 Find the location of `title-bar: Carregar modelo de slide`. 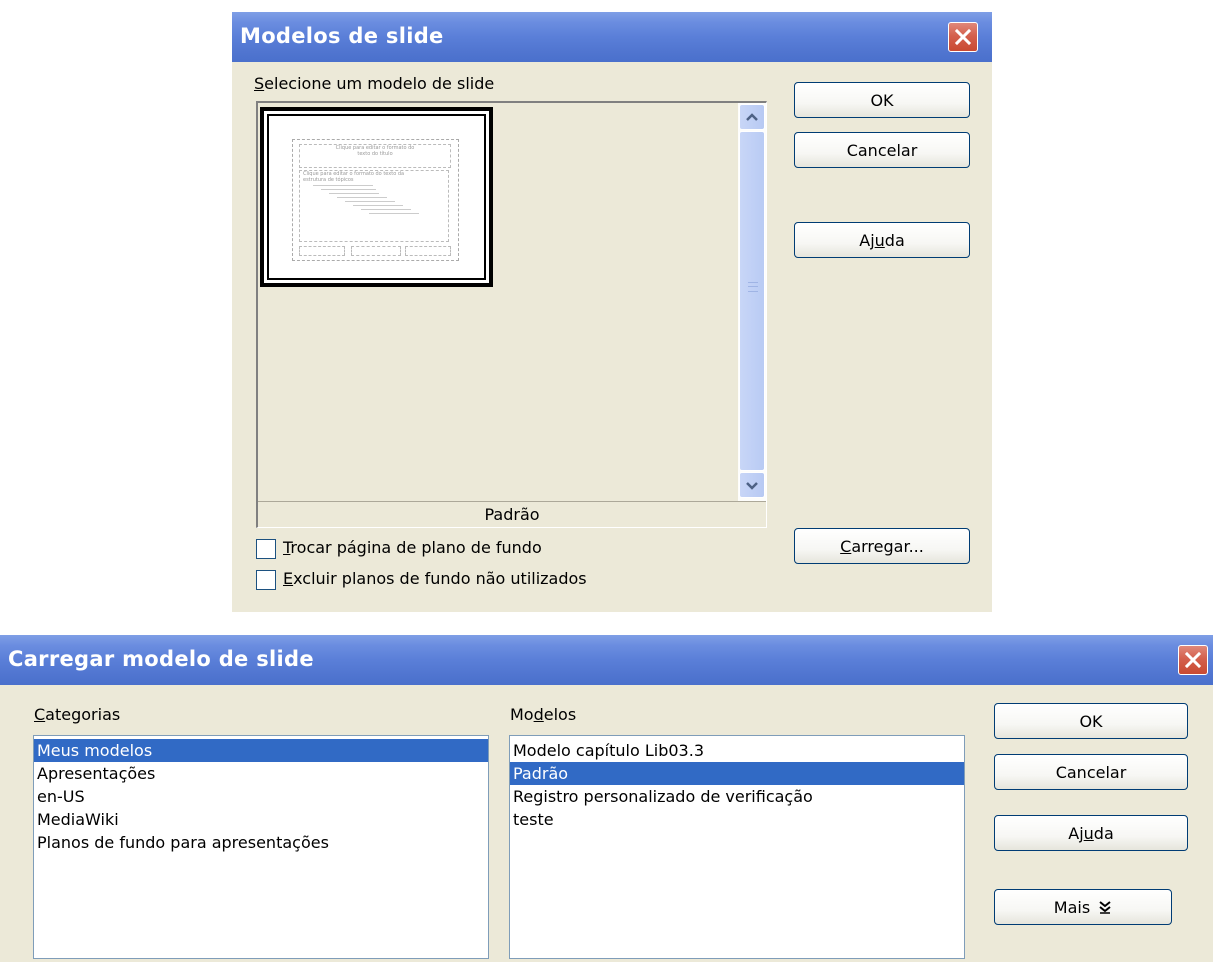

title-bar: Carregar modelo de slide is located at coordinates (606, 660).